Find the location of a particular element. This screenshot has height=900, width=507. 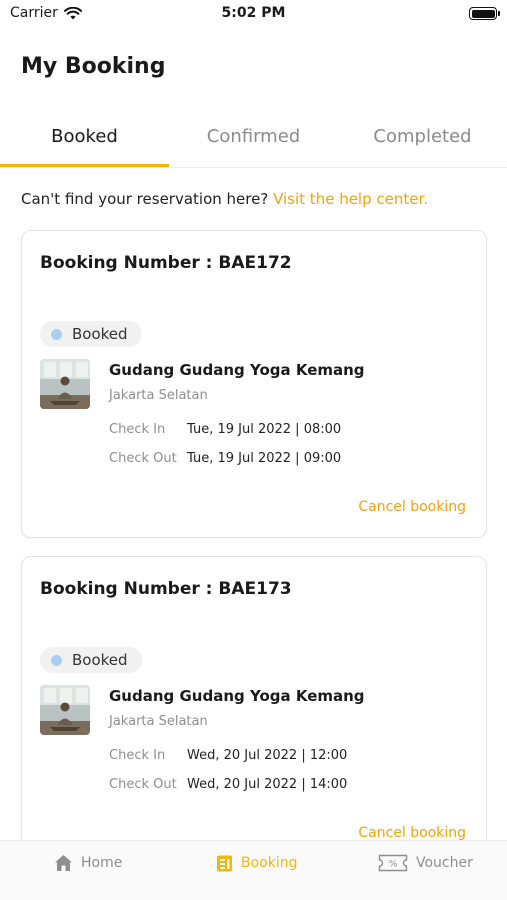

help-text: Can't find your reservation here? is located at coordinates (145, 199).